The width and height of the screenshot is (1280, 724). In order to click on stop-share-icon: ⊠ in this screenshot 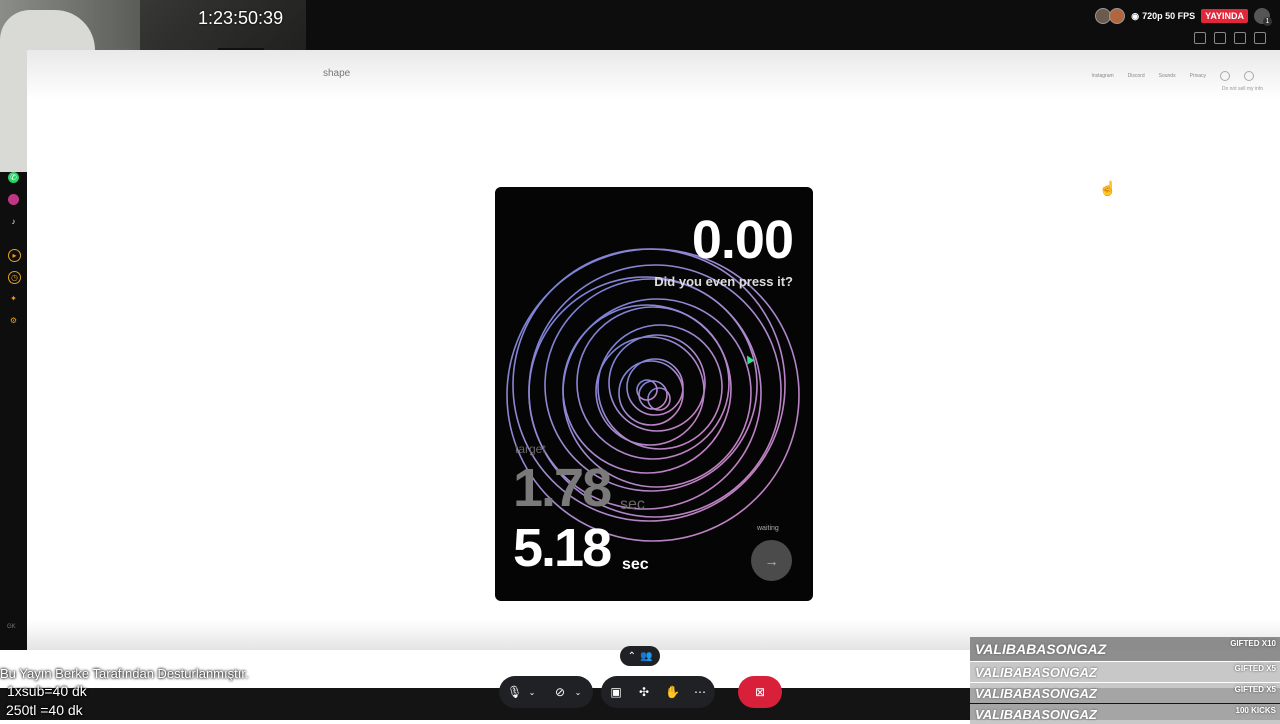, I will do `click(760, 692)`.